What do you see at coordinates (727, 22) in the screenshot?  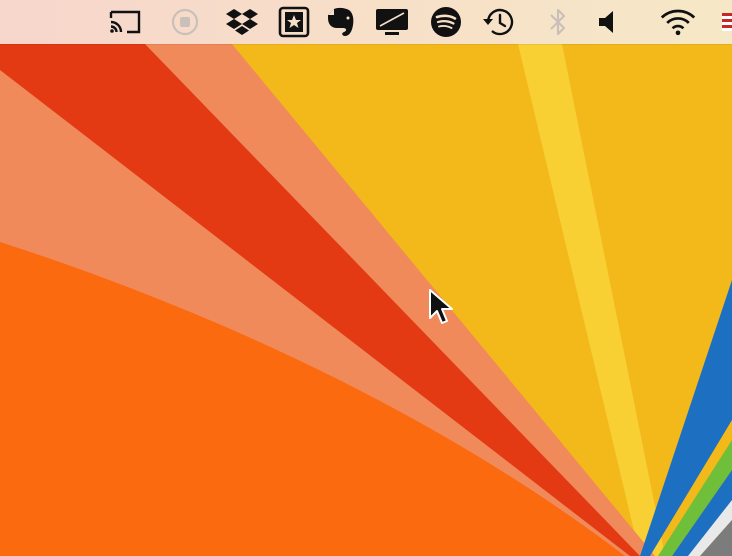 I see `us-flag-icon` at bounding box center [727, 22].